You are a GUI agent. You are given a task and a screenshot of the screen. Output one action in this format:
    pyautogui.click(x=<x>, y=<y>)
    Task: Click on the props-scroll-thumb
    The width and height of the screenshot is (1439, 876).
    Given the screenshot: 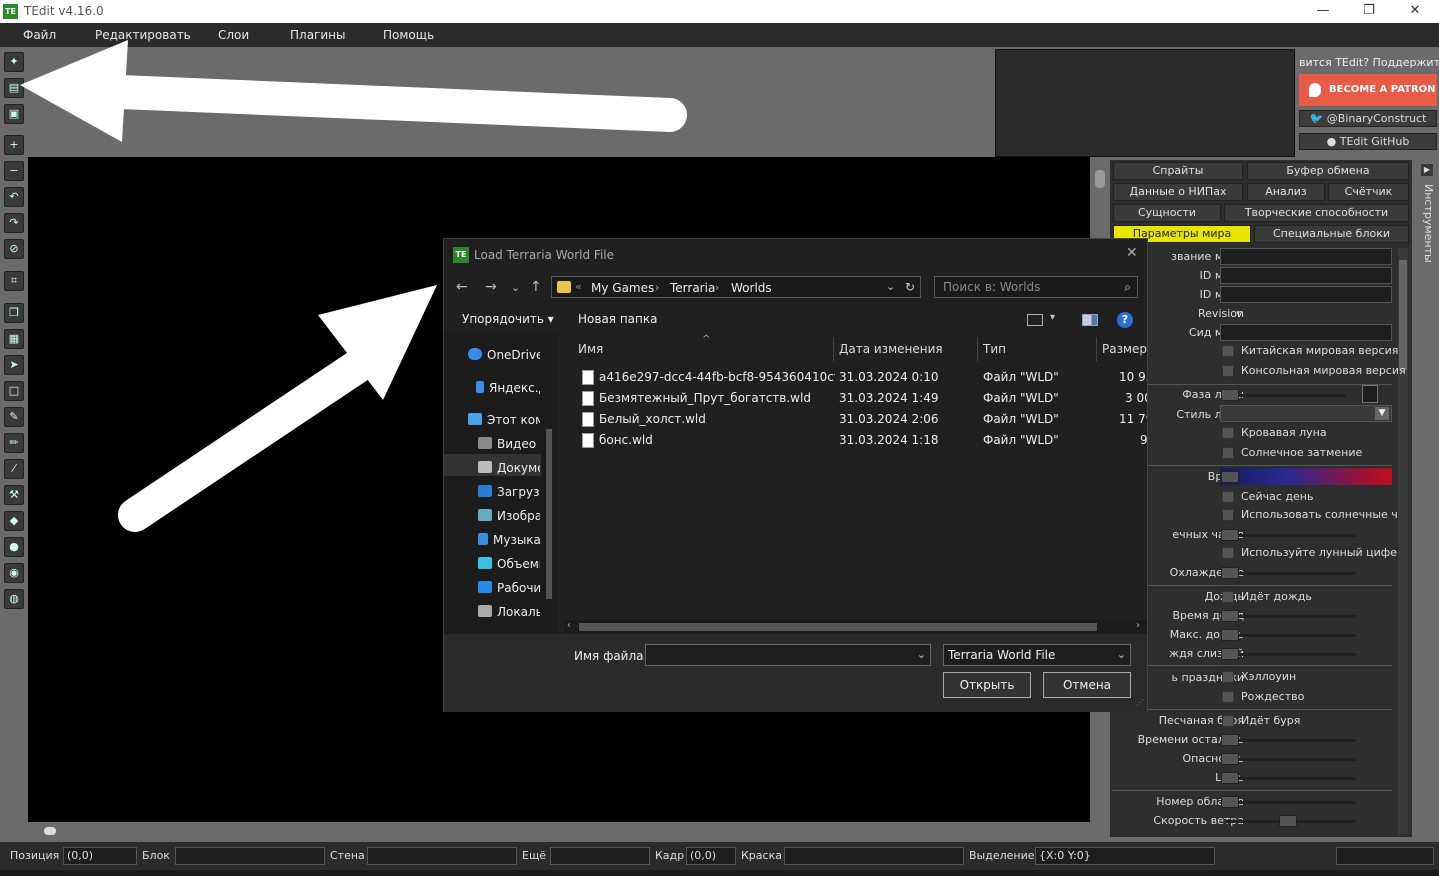 What is the action you would take?
    pyautogui.click(x=1403, y=315)
    